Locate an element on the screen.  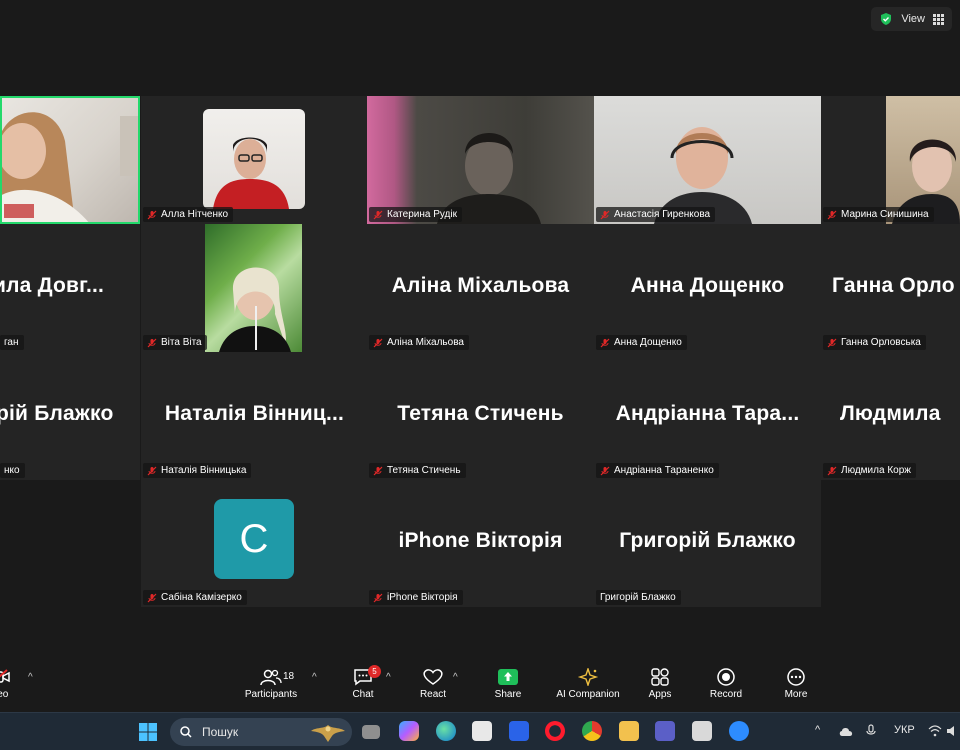
participants-label: Participants is located at coordinates (271, 694).